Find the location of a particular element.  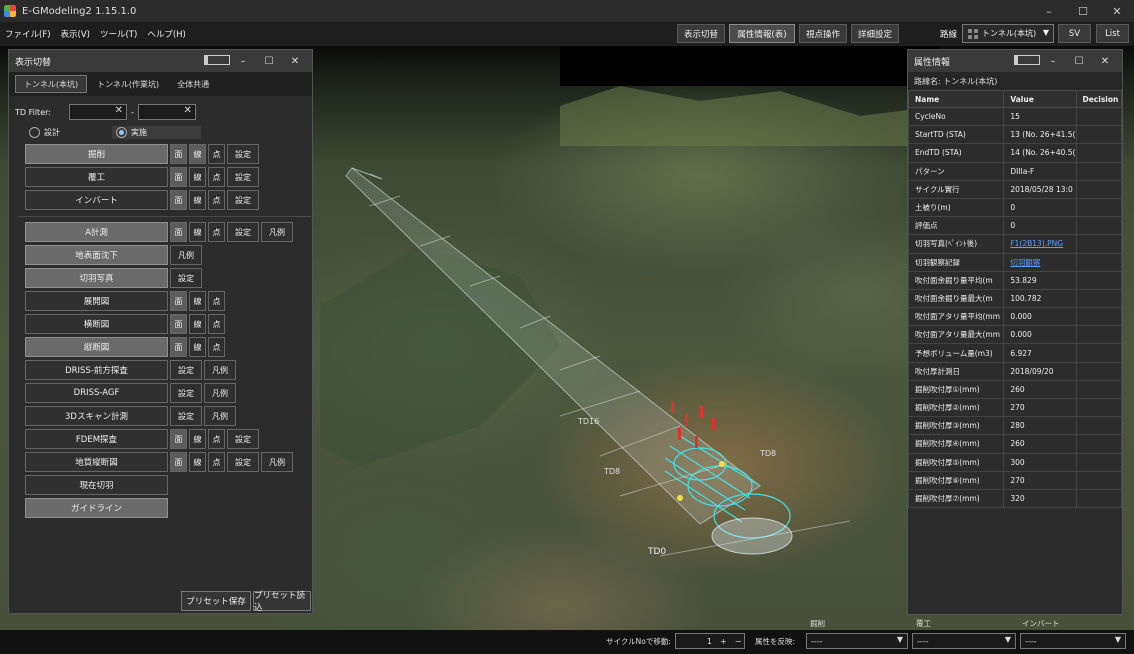

tab-main-tunnel: トンネル(本坑) is located at coordinates (51, 84).